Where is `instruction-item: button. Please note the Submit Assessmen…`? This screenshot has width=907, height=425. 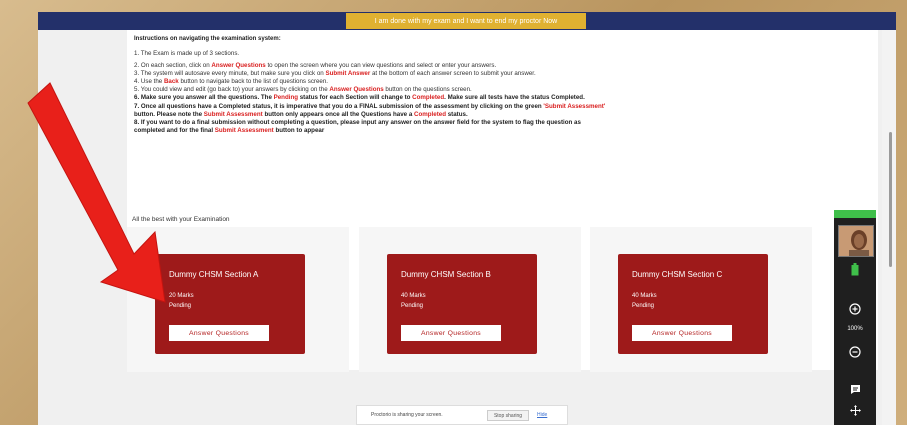 instruction-item: button. Please note the Submit Assessmen… is located at coordinates (504, 115).